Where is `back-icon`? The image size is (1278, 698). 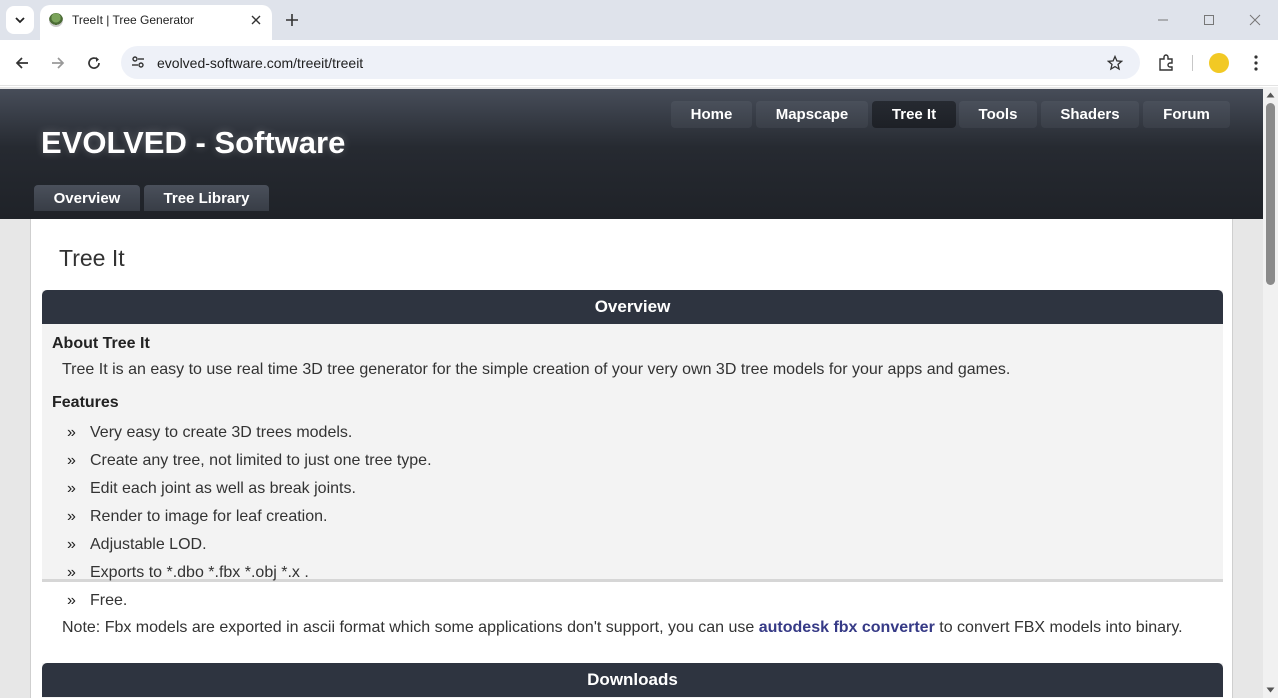
back-icon is located at coordinates (22, 63).